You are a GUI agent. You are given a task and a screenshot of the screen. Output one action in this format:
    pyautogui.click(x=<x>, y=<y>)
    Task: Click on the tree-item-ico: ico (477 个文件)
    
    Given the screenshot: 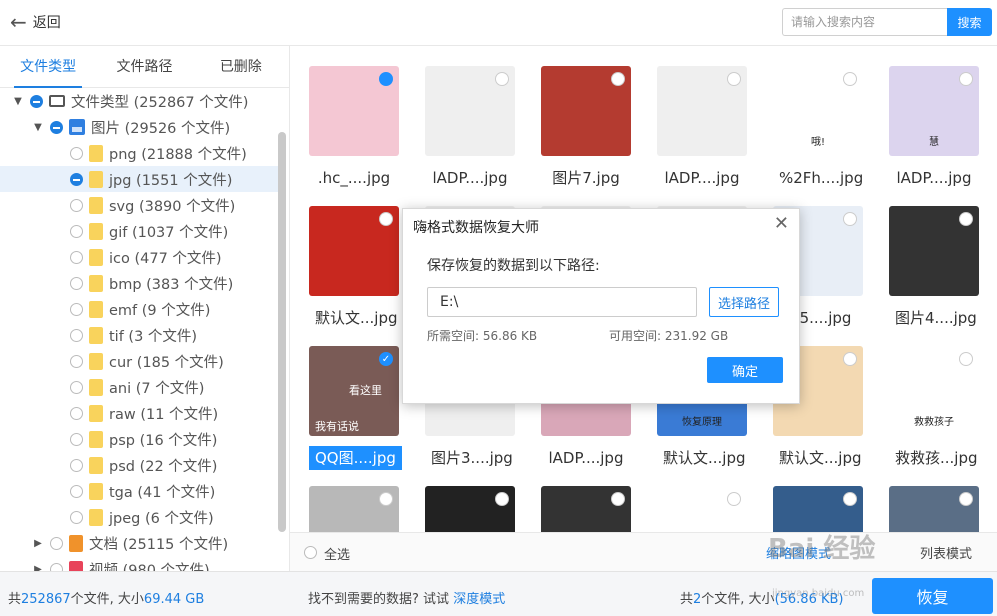 What is the action you would take?
    pyautogui.click(x=140, y=257)
    